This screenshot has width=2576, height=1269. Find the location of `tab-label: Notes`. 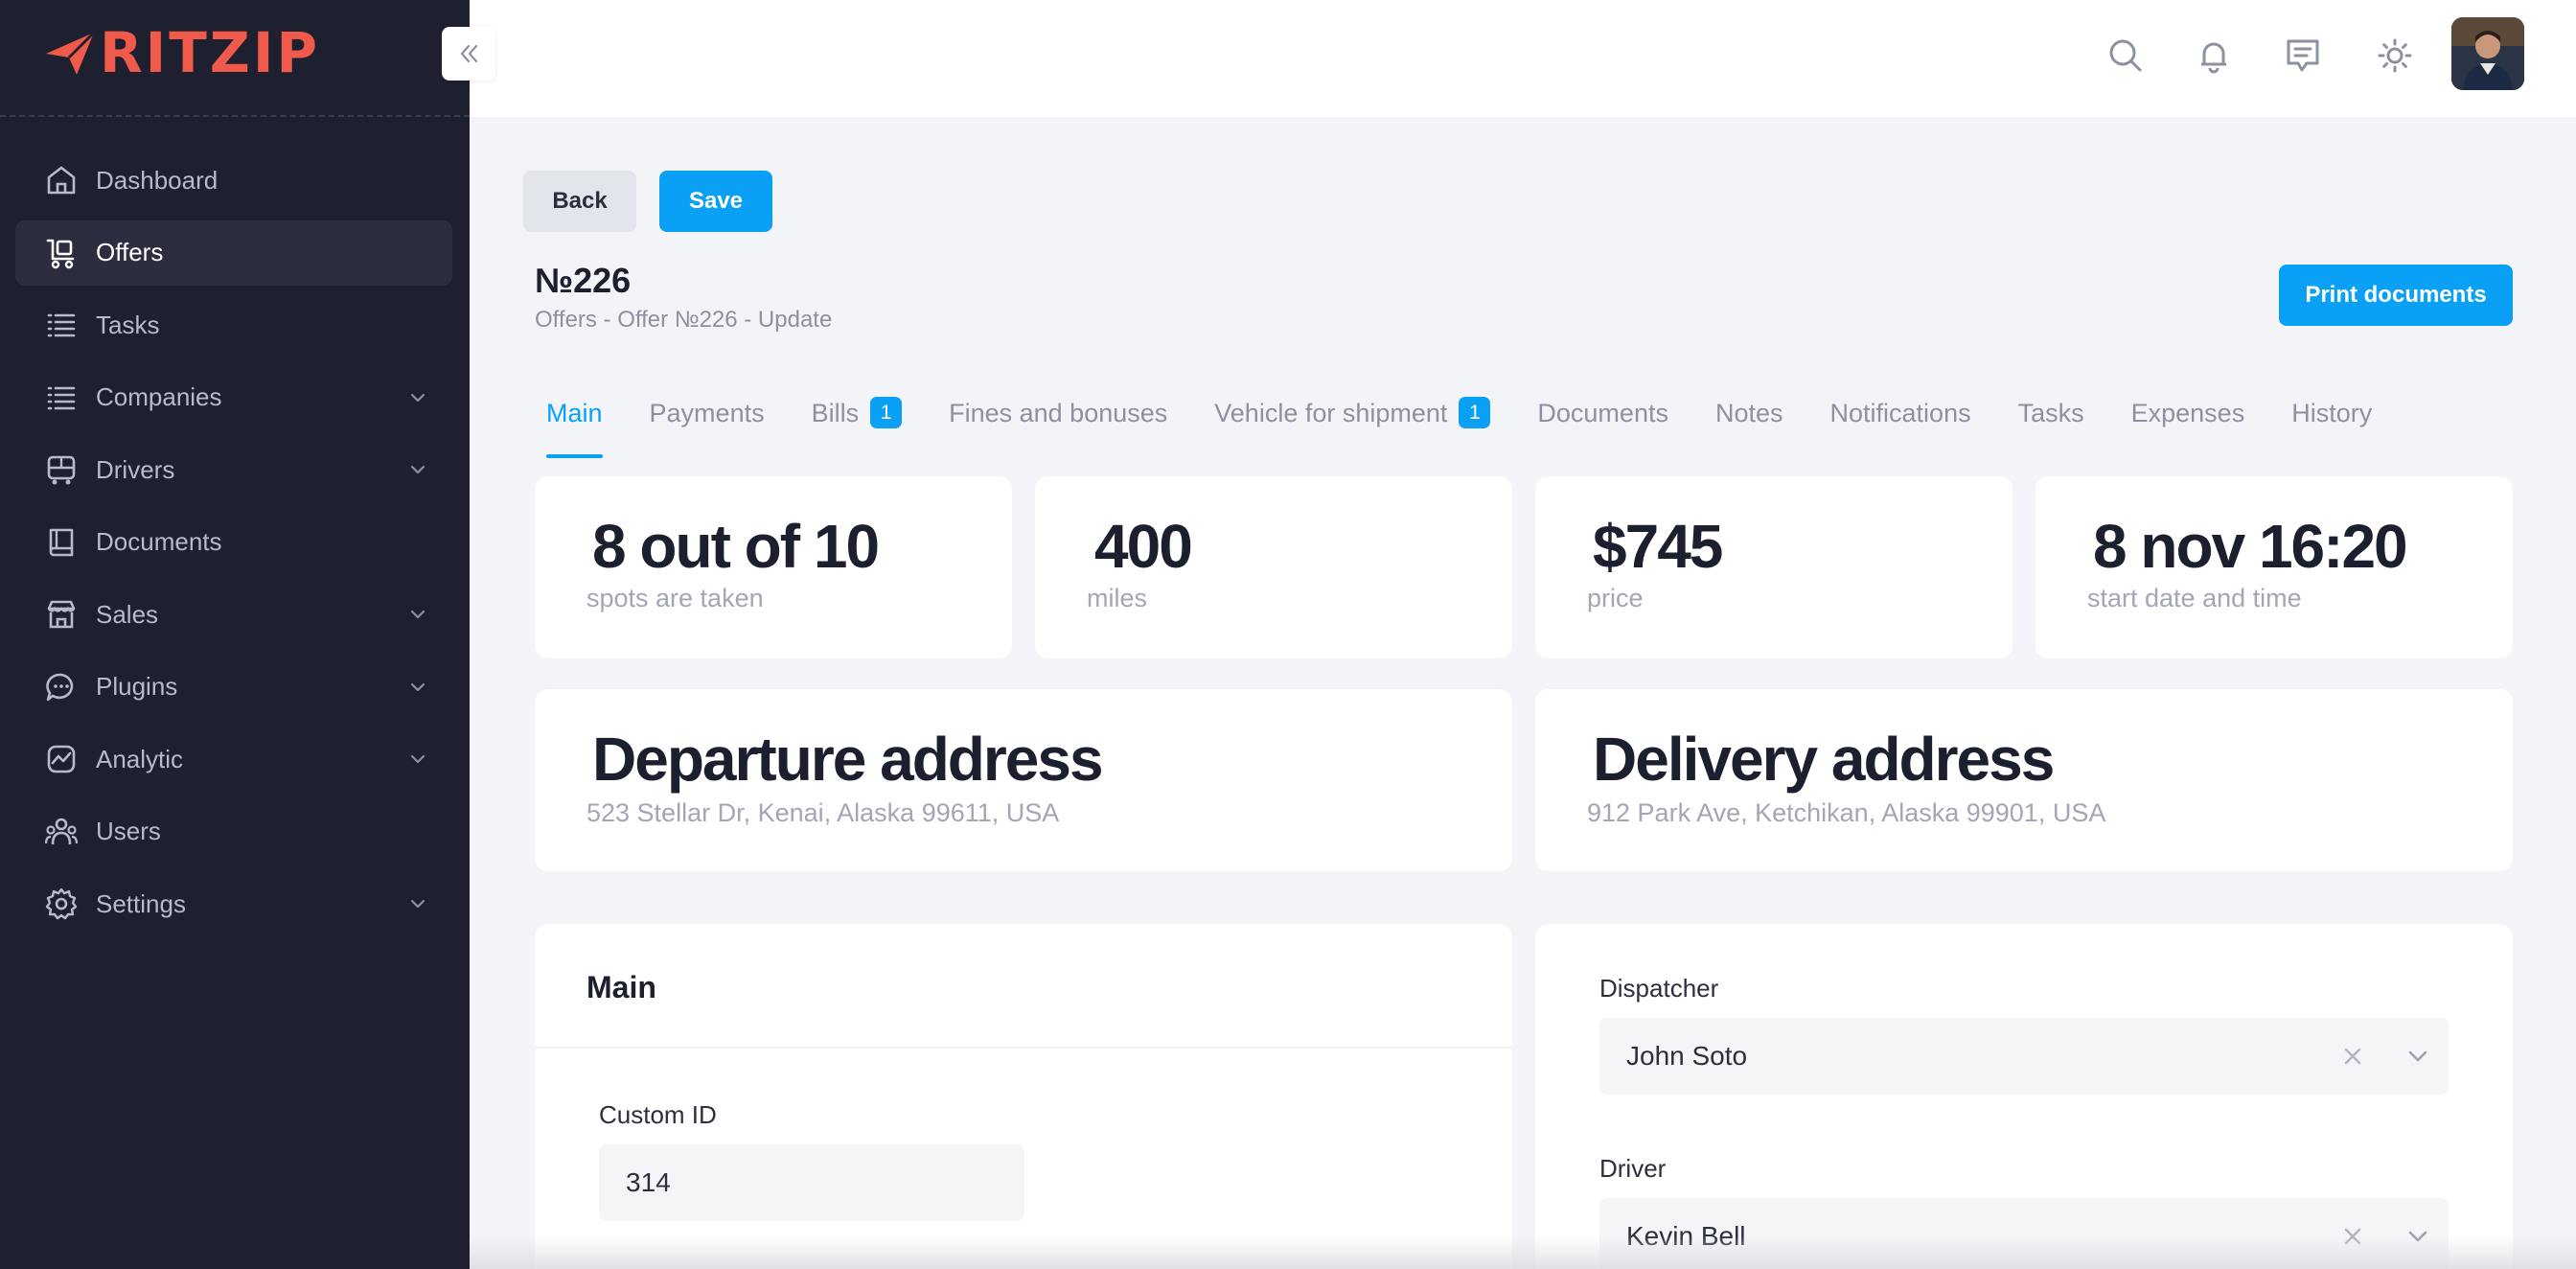

tab-label: Notes is located at coordinates (1748, 413).